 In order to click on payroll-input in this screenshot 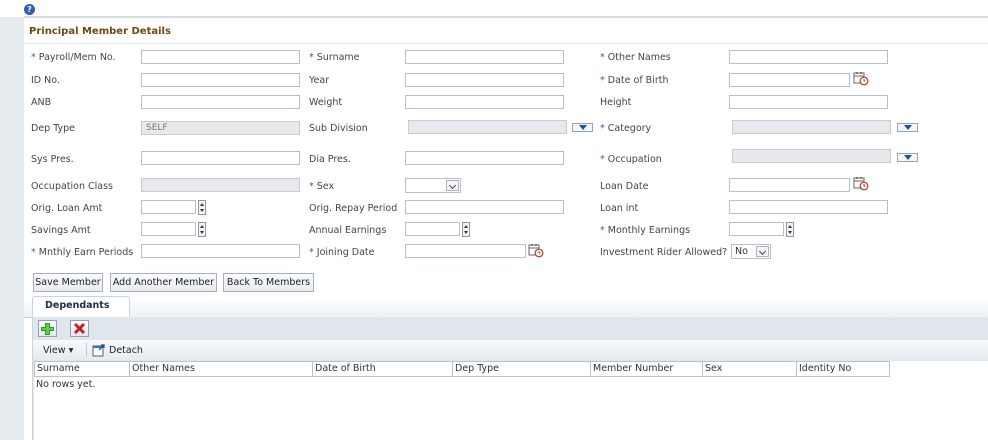, I will do `click(220, 57)`.